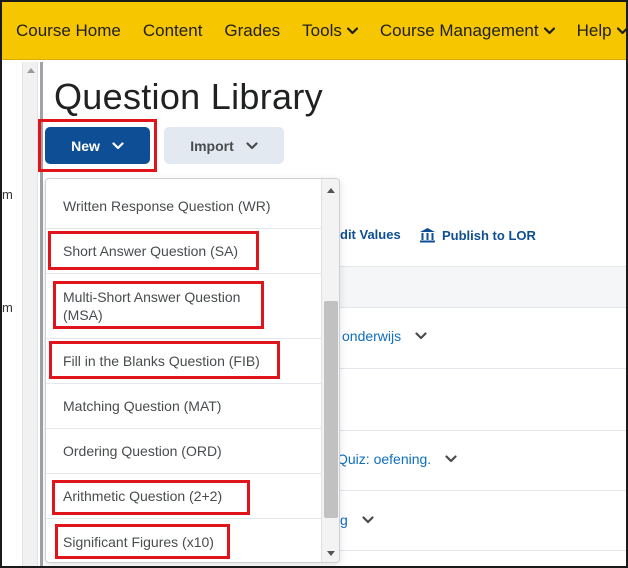  What do you see at coordinates (161, 361) in the screenshot?
I see `menu-item-label: Fill in the Blanks Question (FIB)` at bounding box center [161, 361].